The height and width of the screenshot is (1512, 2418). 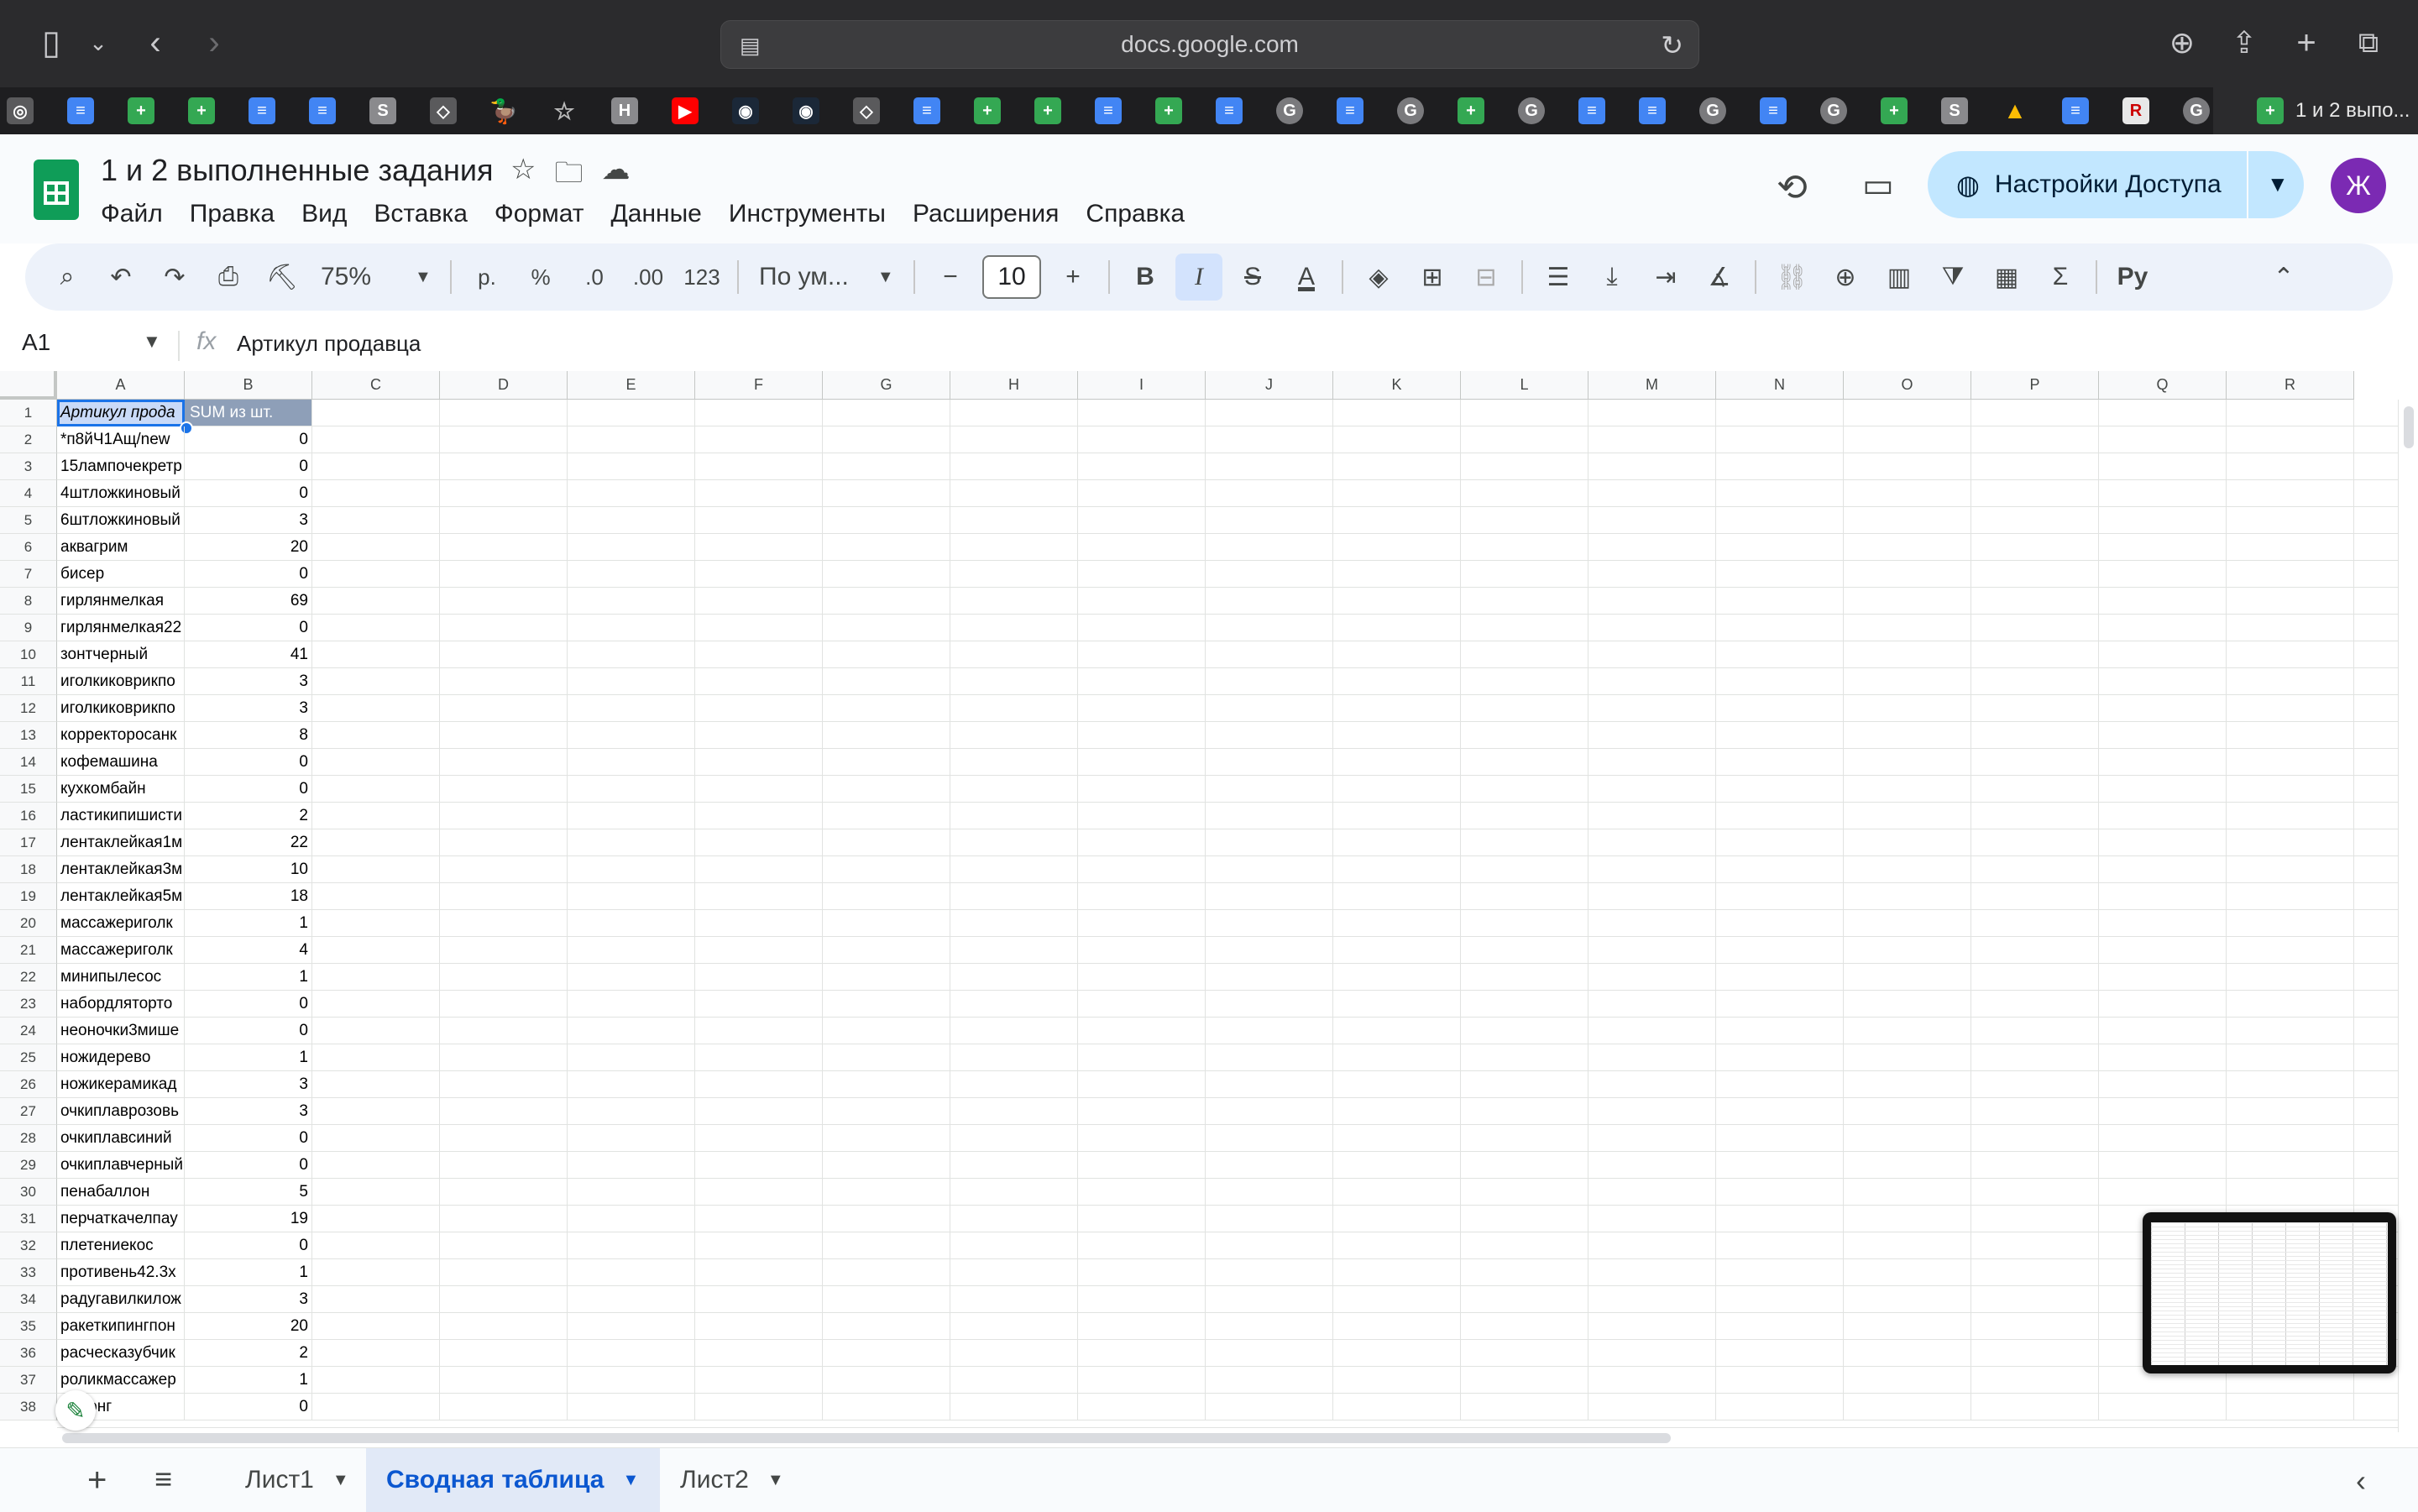 What do you see at coordinates (2361, 1481) in the screenshot?
I see `collapse-sidepanel-icon: ‹` at bounding box center [2361, 1481].